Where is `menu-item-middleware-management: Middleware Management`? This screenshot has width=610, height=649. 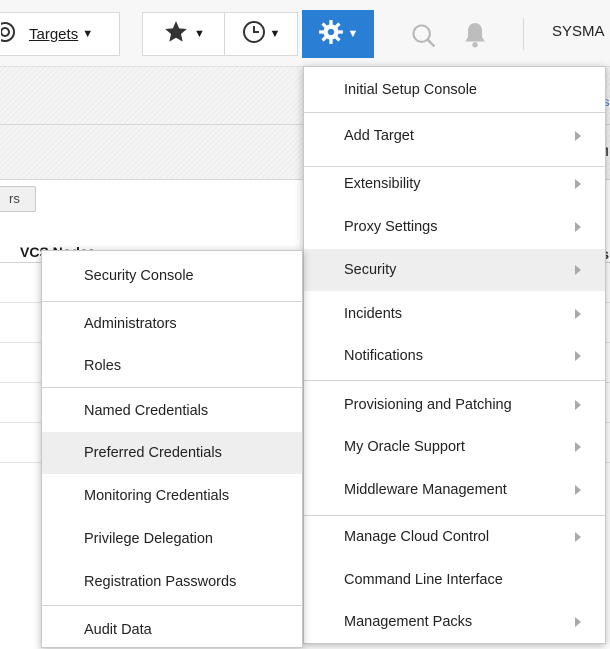
menu-item-middleware-management: Middleware Management is located at coordinates (454, 490).